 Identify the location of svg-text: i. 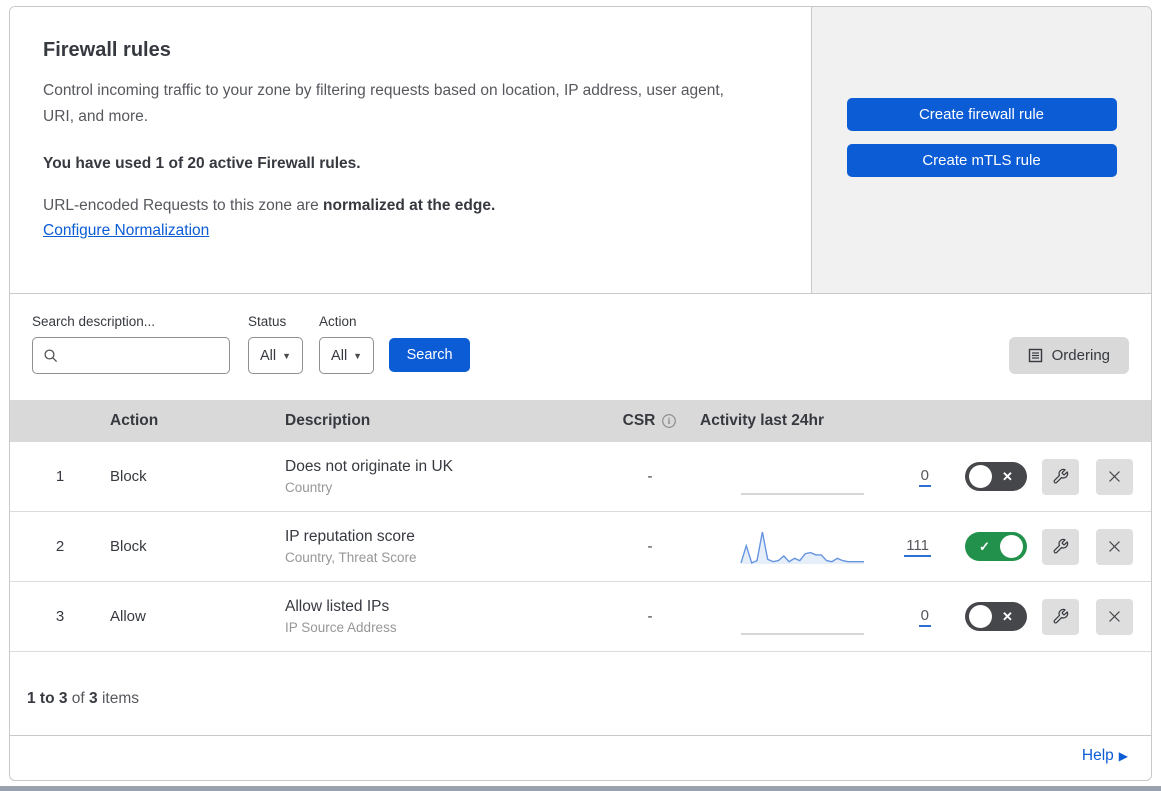
(669, 421).